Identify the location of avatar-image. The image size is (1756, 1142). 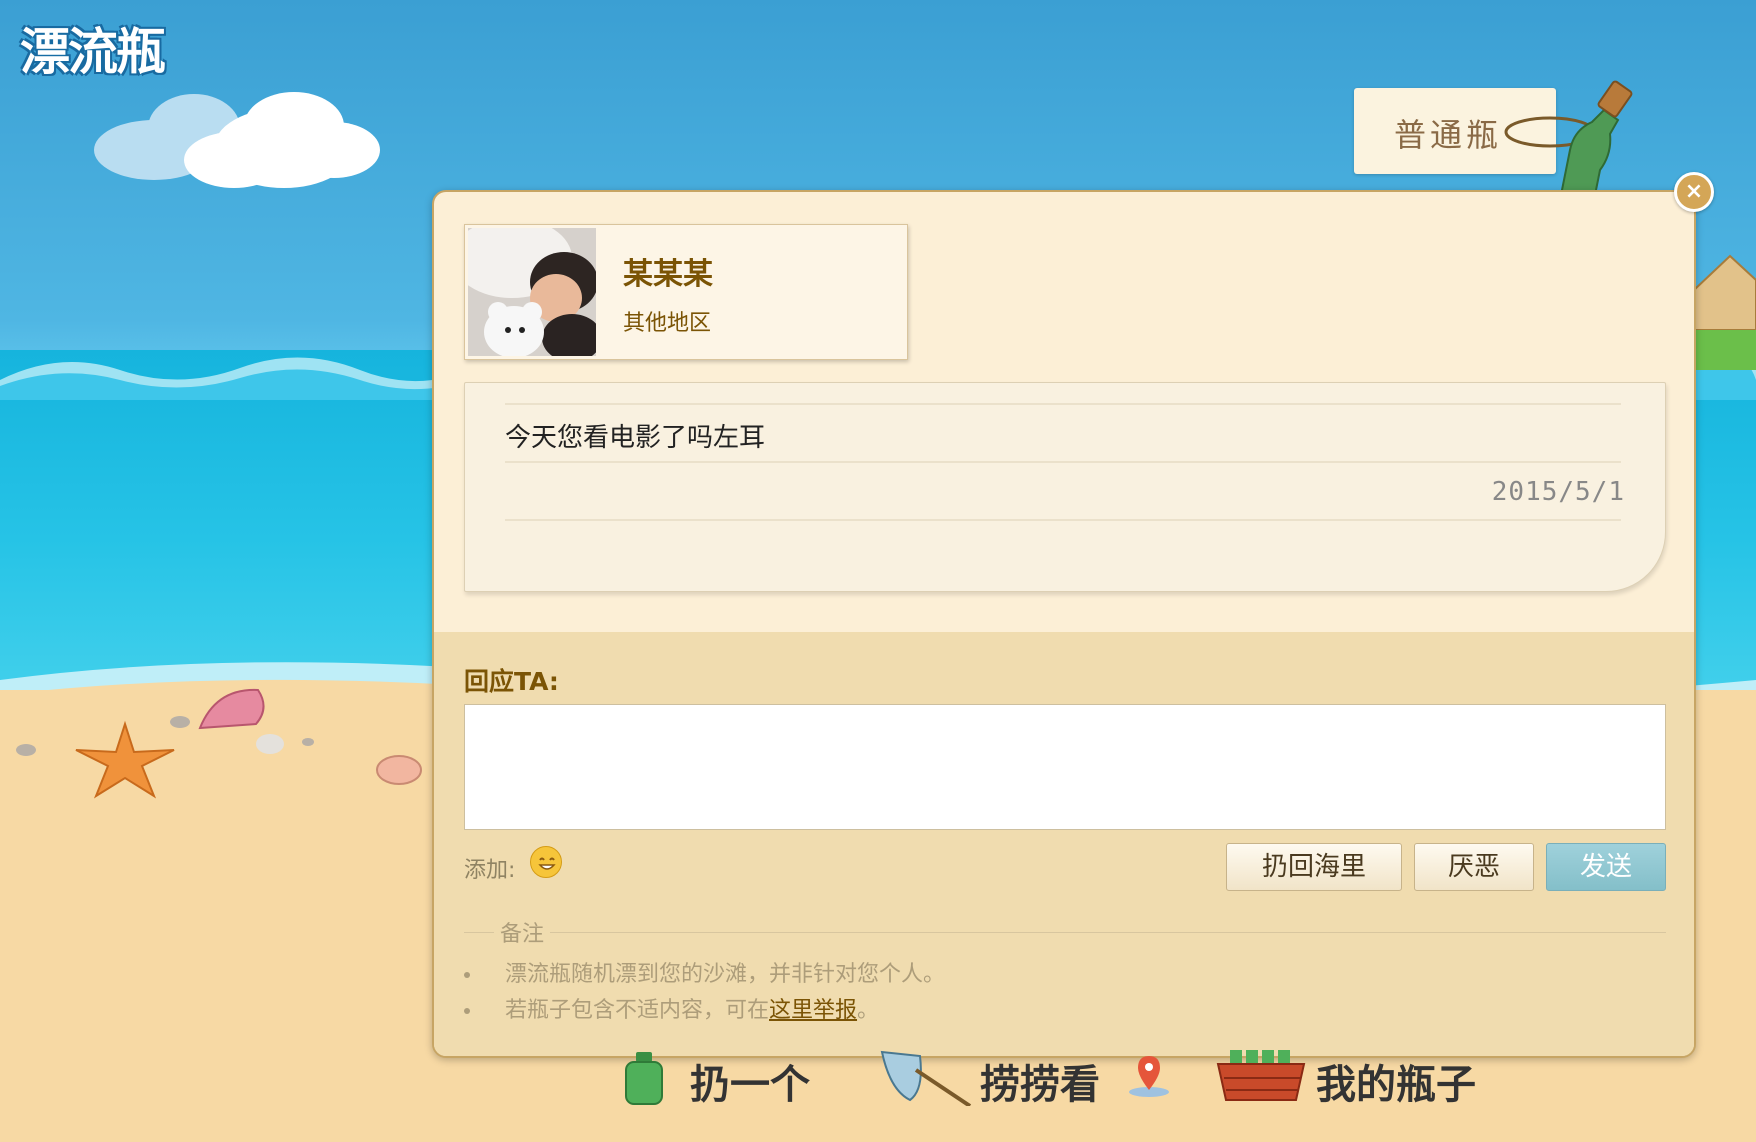
(532, 292).